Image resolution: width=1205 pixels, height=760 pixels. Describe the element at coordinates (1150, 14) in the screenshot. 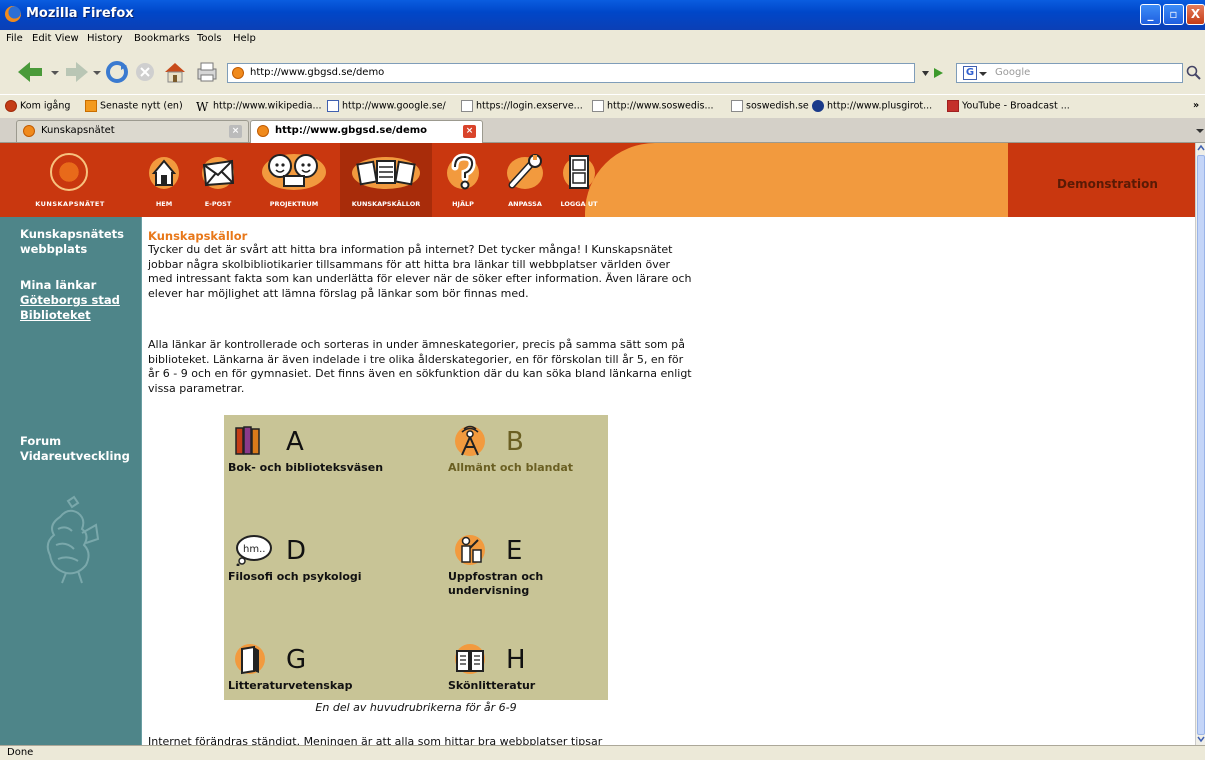

I see `minimize-button: _` at that location.